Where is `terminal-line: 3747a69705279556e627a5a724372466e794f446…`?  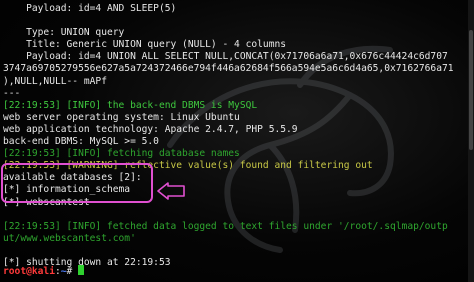
terminal-line: 3747a69705279556e627a5a724372466e794f446… is located at coordinates (228, 69).